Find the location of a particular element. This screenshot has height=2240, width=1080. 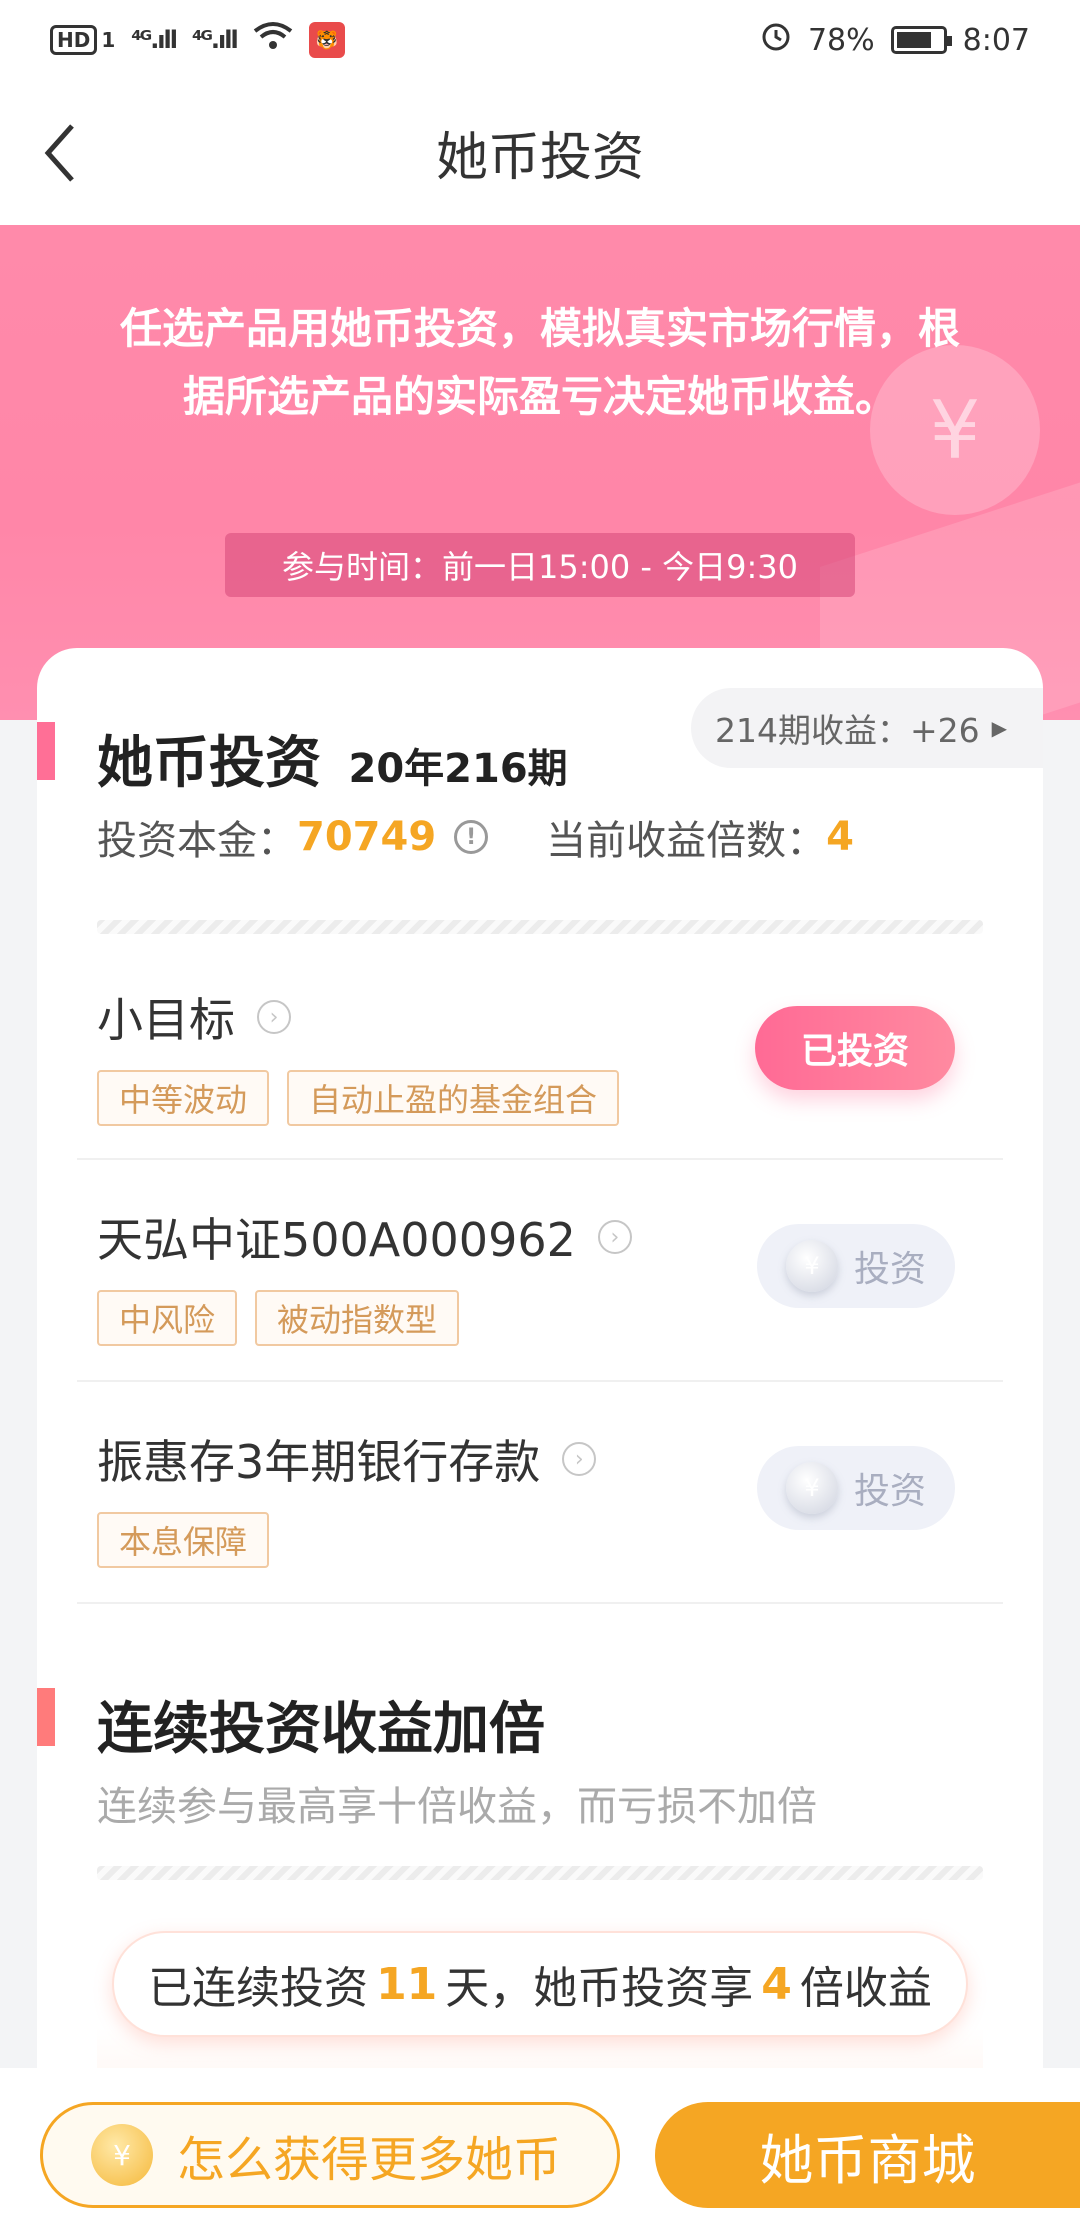

investment-title: 她币投资 is located at coordinates (209, 763).